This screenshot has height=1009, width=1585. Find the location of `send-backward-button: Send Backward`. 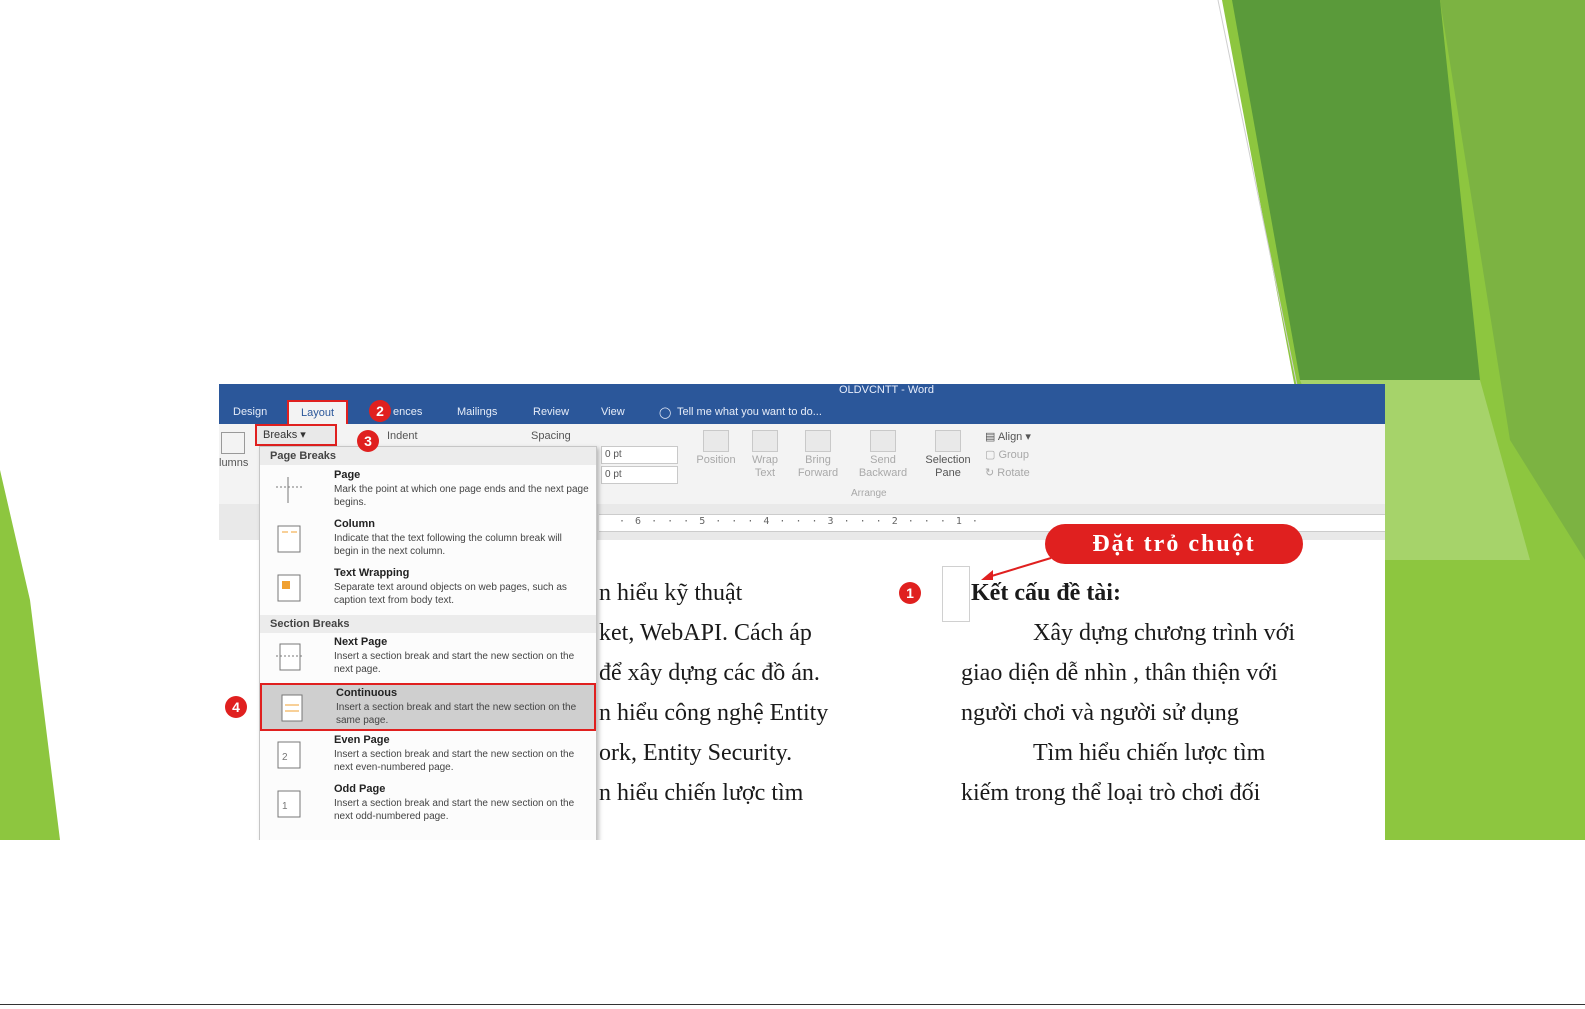

send-backward-button: Send Backward is located at coordinates (883, 455).